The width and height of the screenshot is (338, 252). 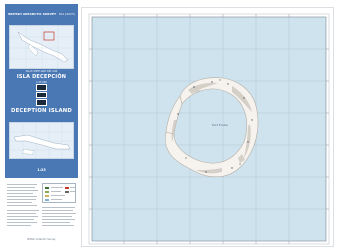 I want to click on publisher-logos, so click(x=41, y=95).